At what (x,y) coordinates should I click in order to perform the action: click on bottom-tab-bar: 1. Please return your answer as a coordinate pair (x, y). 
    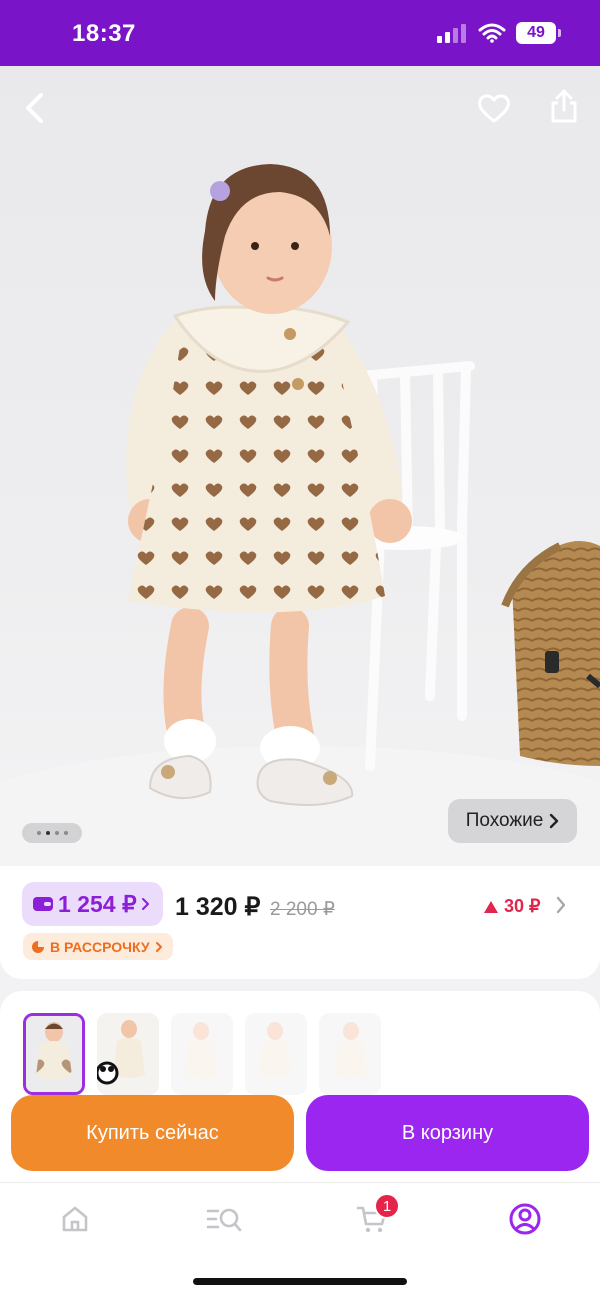
    Looking at the image, I should click on (300, 1239).